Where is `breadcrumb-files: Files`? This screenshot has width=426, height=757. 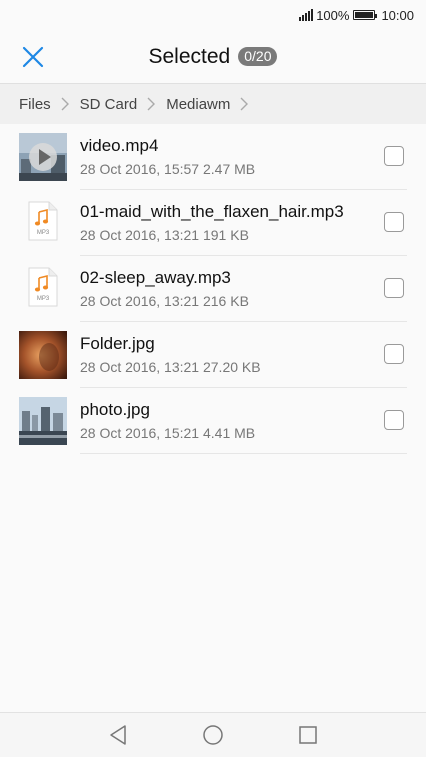 breadcrumb-files: Files is located at coordinates (35, 104).